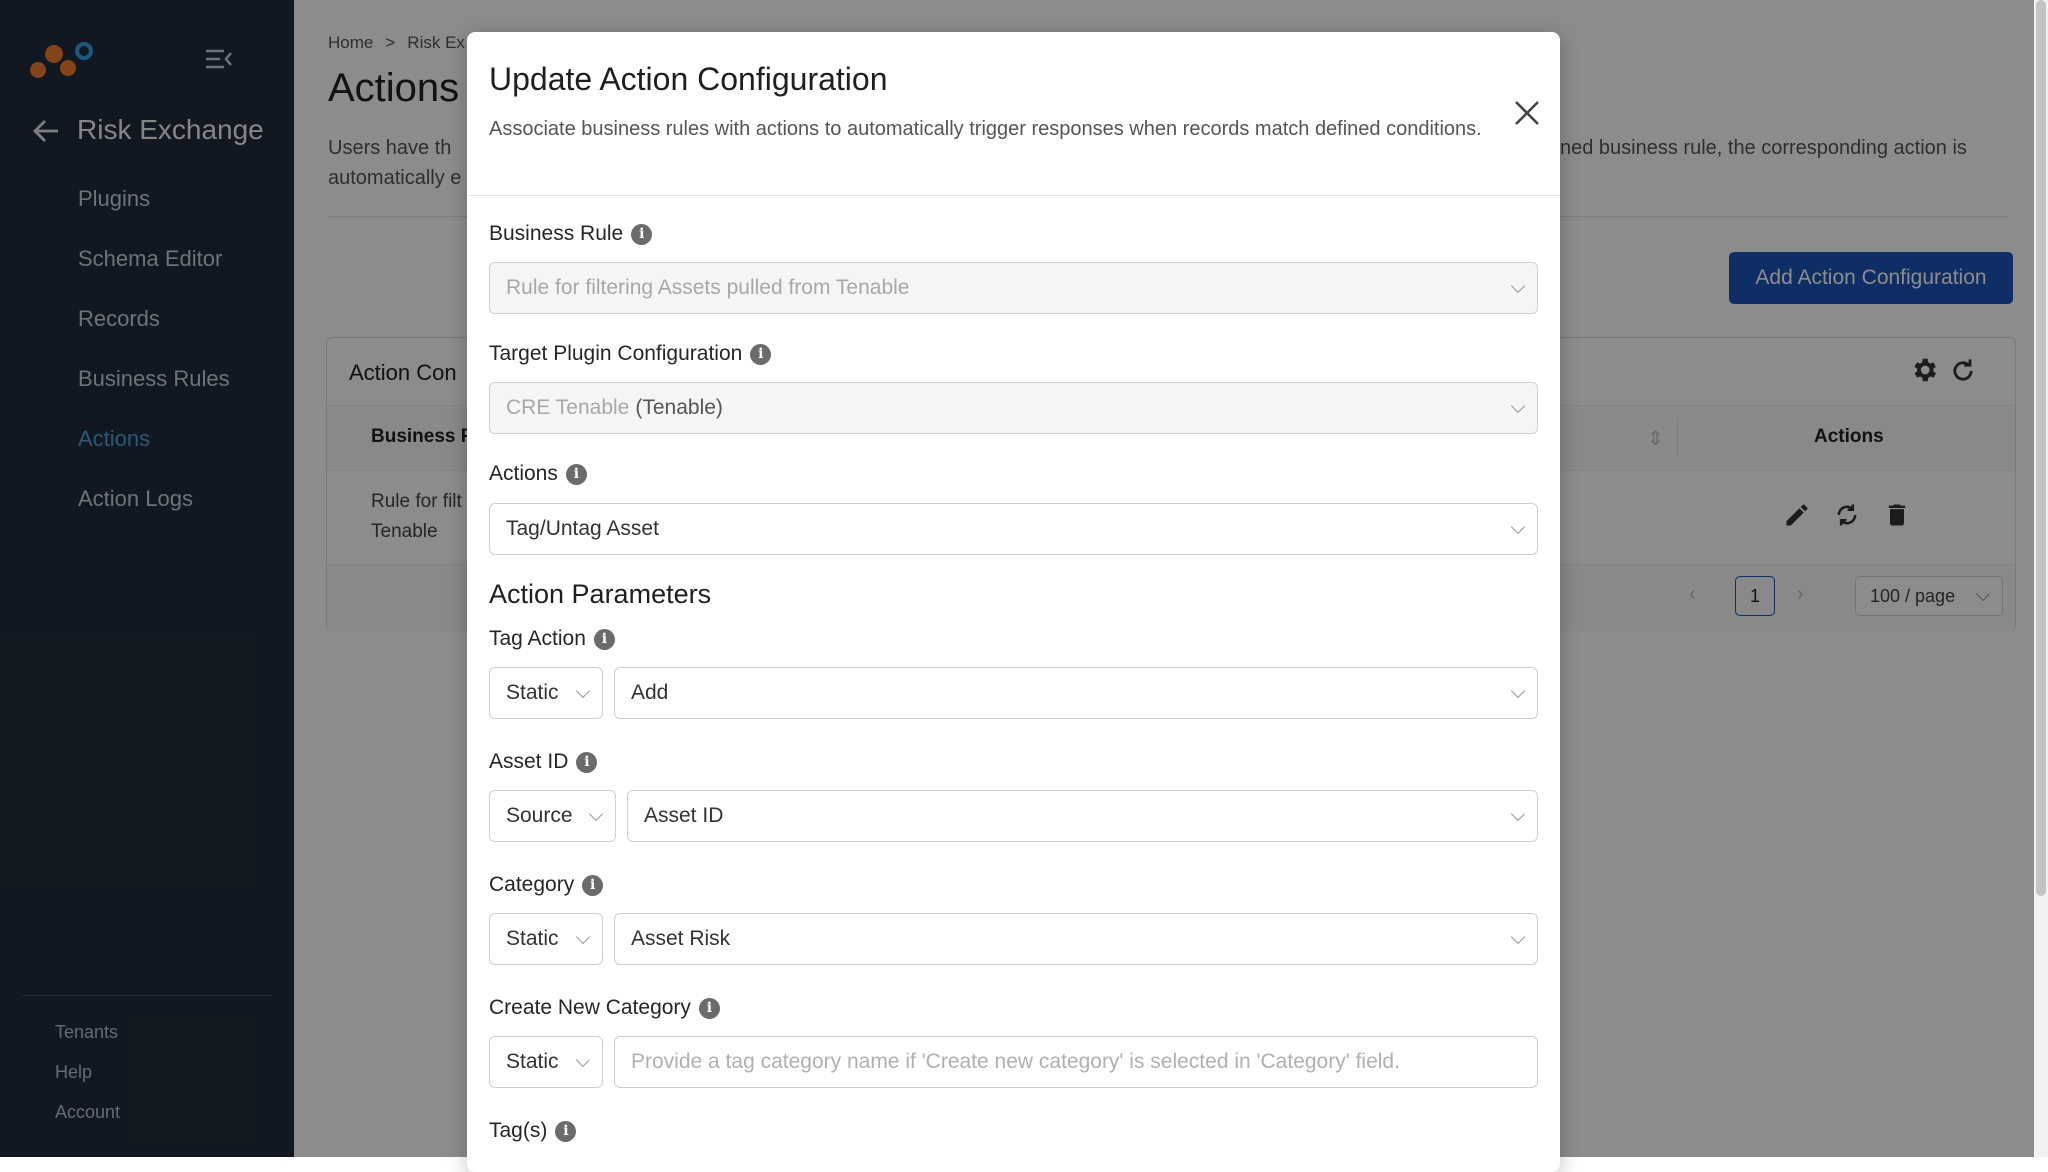  I want to click on modal-title: Update Action Configuration, so click(688, 79).